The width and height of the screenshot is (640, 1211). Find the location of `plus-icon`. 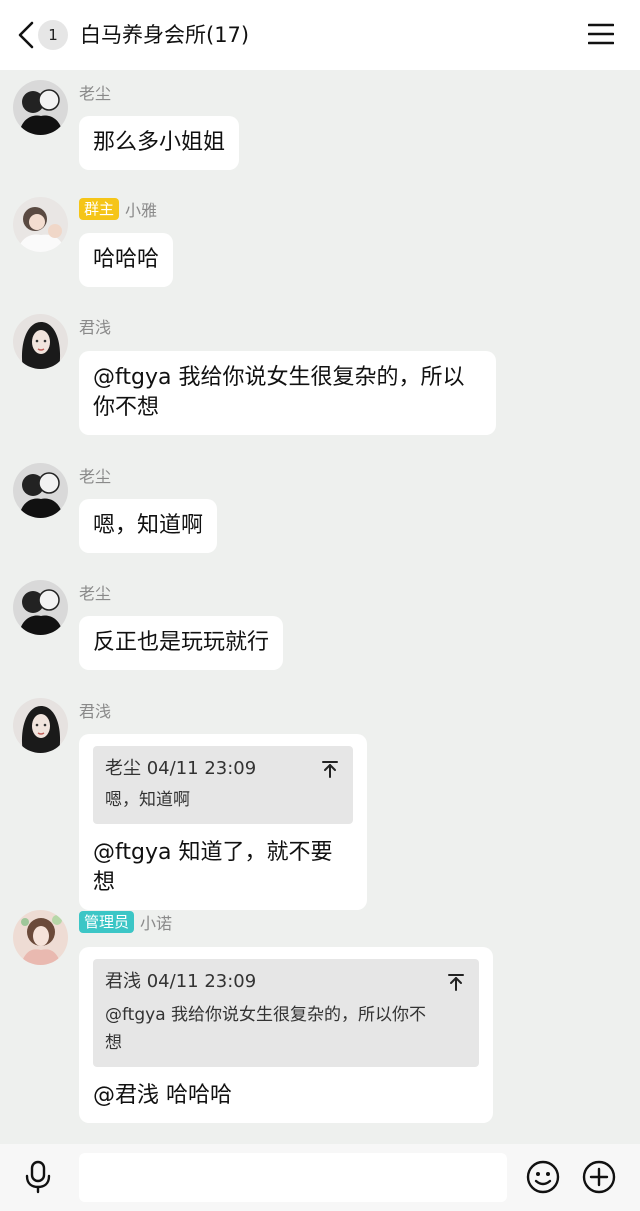

plus-icon is located at coordinates (599, 1177).